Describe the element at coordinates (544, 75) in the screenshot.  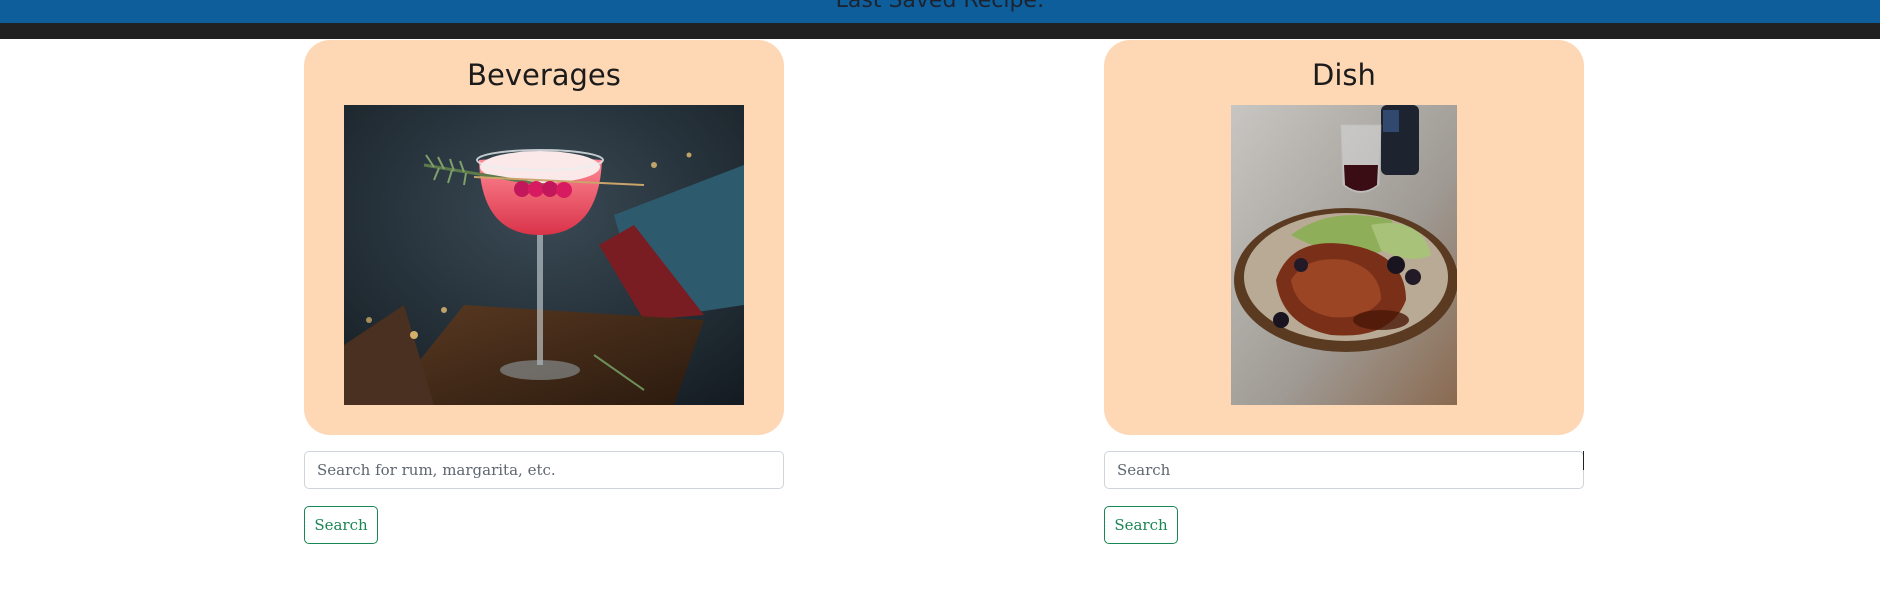
I see `beverages-card-title: Beverages` at that location.